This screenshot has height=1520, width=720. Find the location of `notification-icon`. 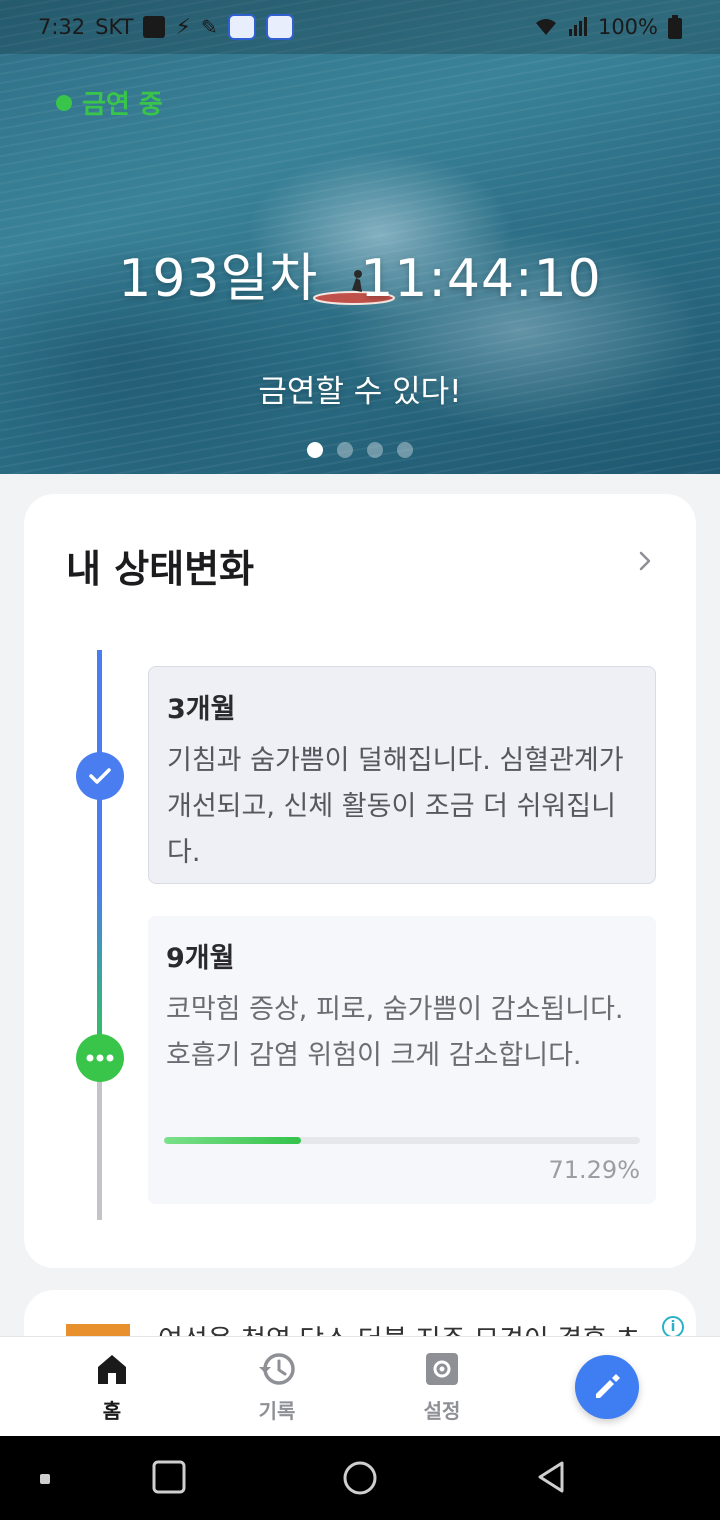

notification-icon is located at coordinates (154, 27).